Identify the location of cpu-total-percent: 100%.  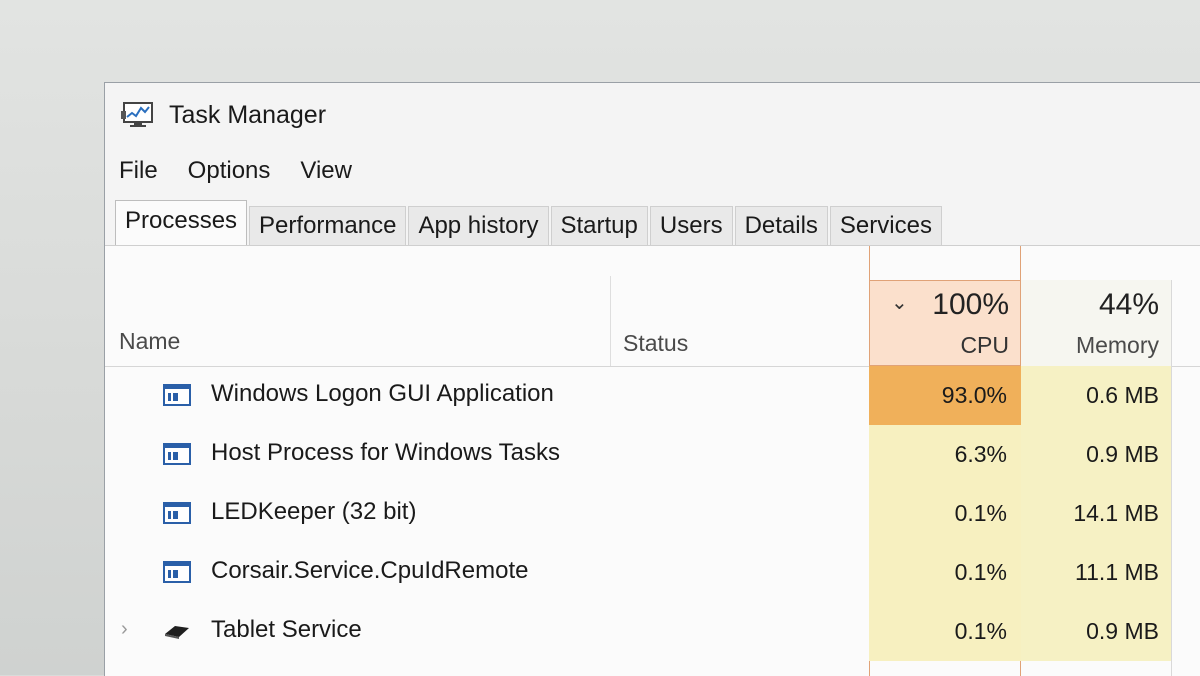
(970, 304).